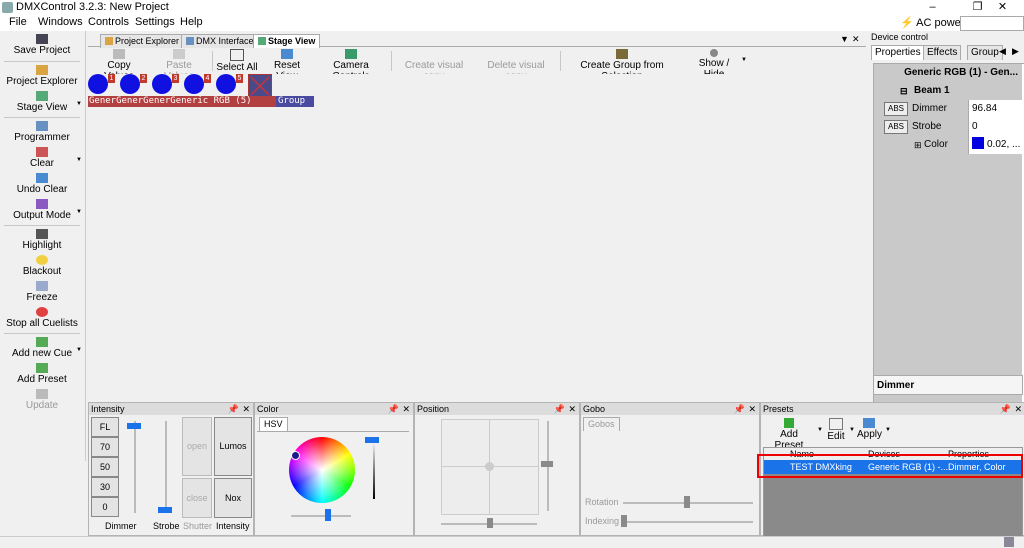 This screenshot has height=548, width=1024. I want to click on add-preset-button: Add Preset, so click(42, 374).